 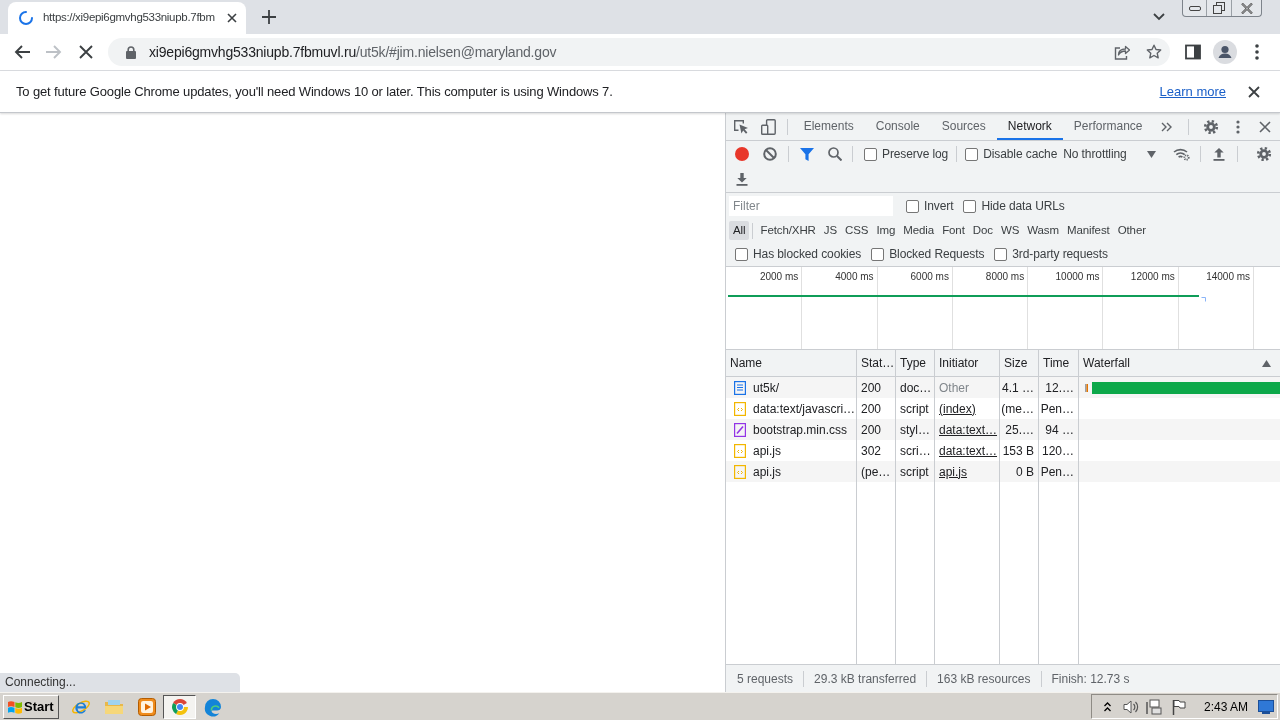 What do you see at coordinates (770, 154) in the screenshot?
I see `clear-icon` at bounding box center [770, 154].